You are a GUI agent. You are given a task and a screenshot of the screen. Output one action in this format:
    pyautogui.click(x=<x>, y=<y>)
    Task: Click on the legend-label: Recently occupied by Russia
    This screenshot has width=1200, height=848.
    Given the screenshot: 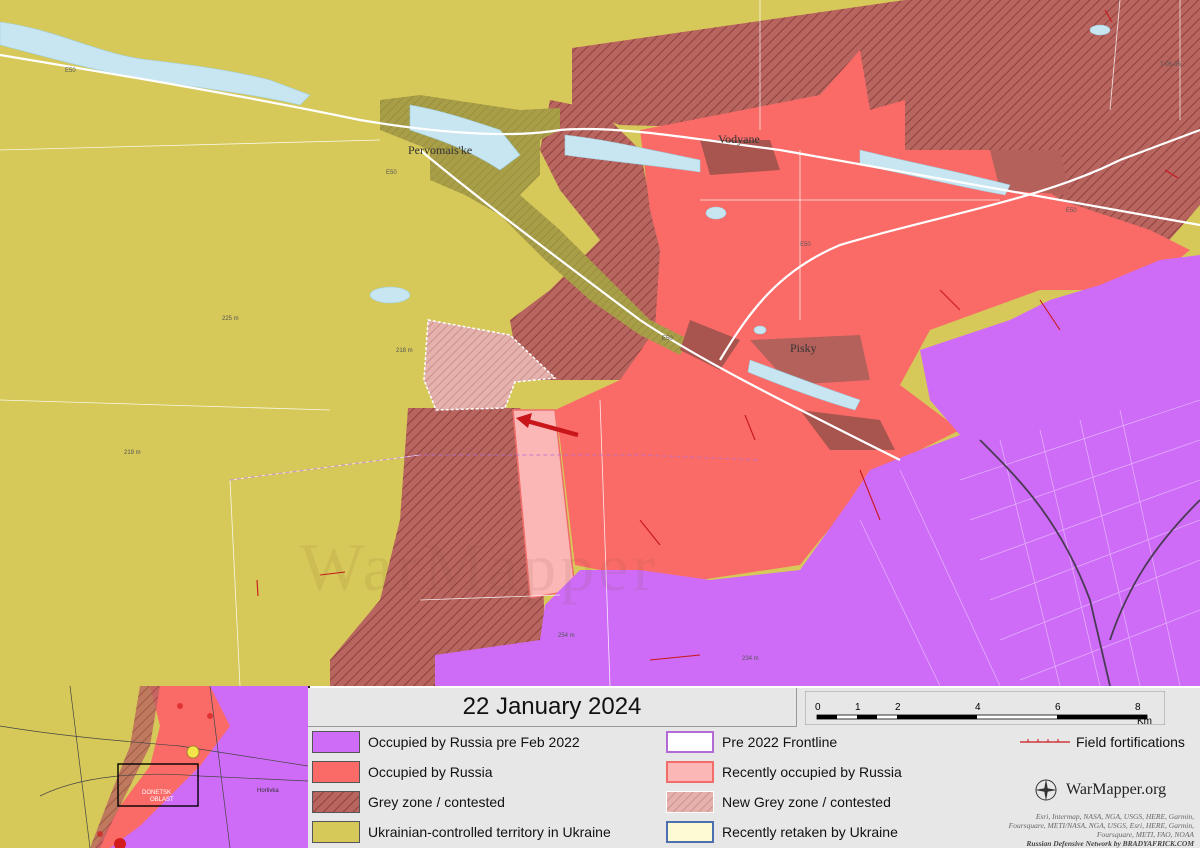 What is the action you would take?
    pyautogui.click(x=812, y=772)
    